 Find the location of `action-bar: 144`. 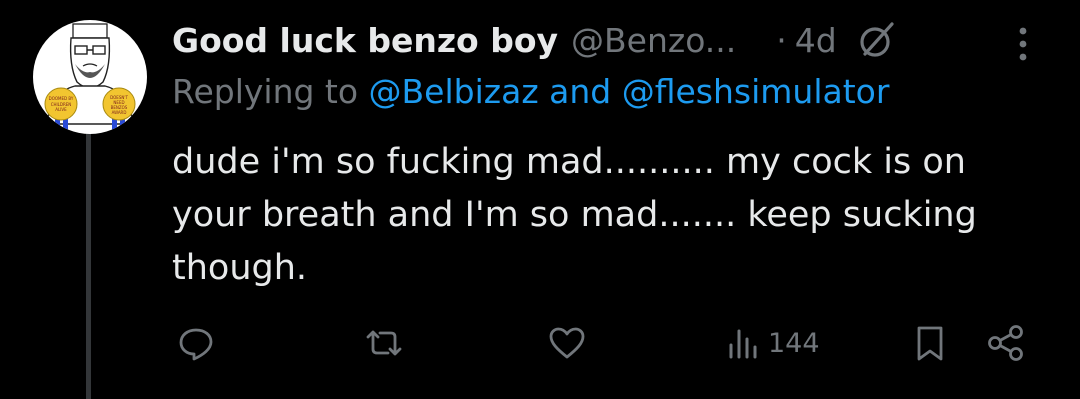

action-bar: 144 is located at coordinates (540, 343).